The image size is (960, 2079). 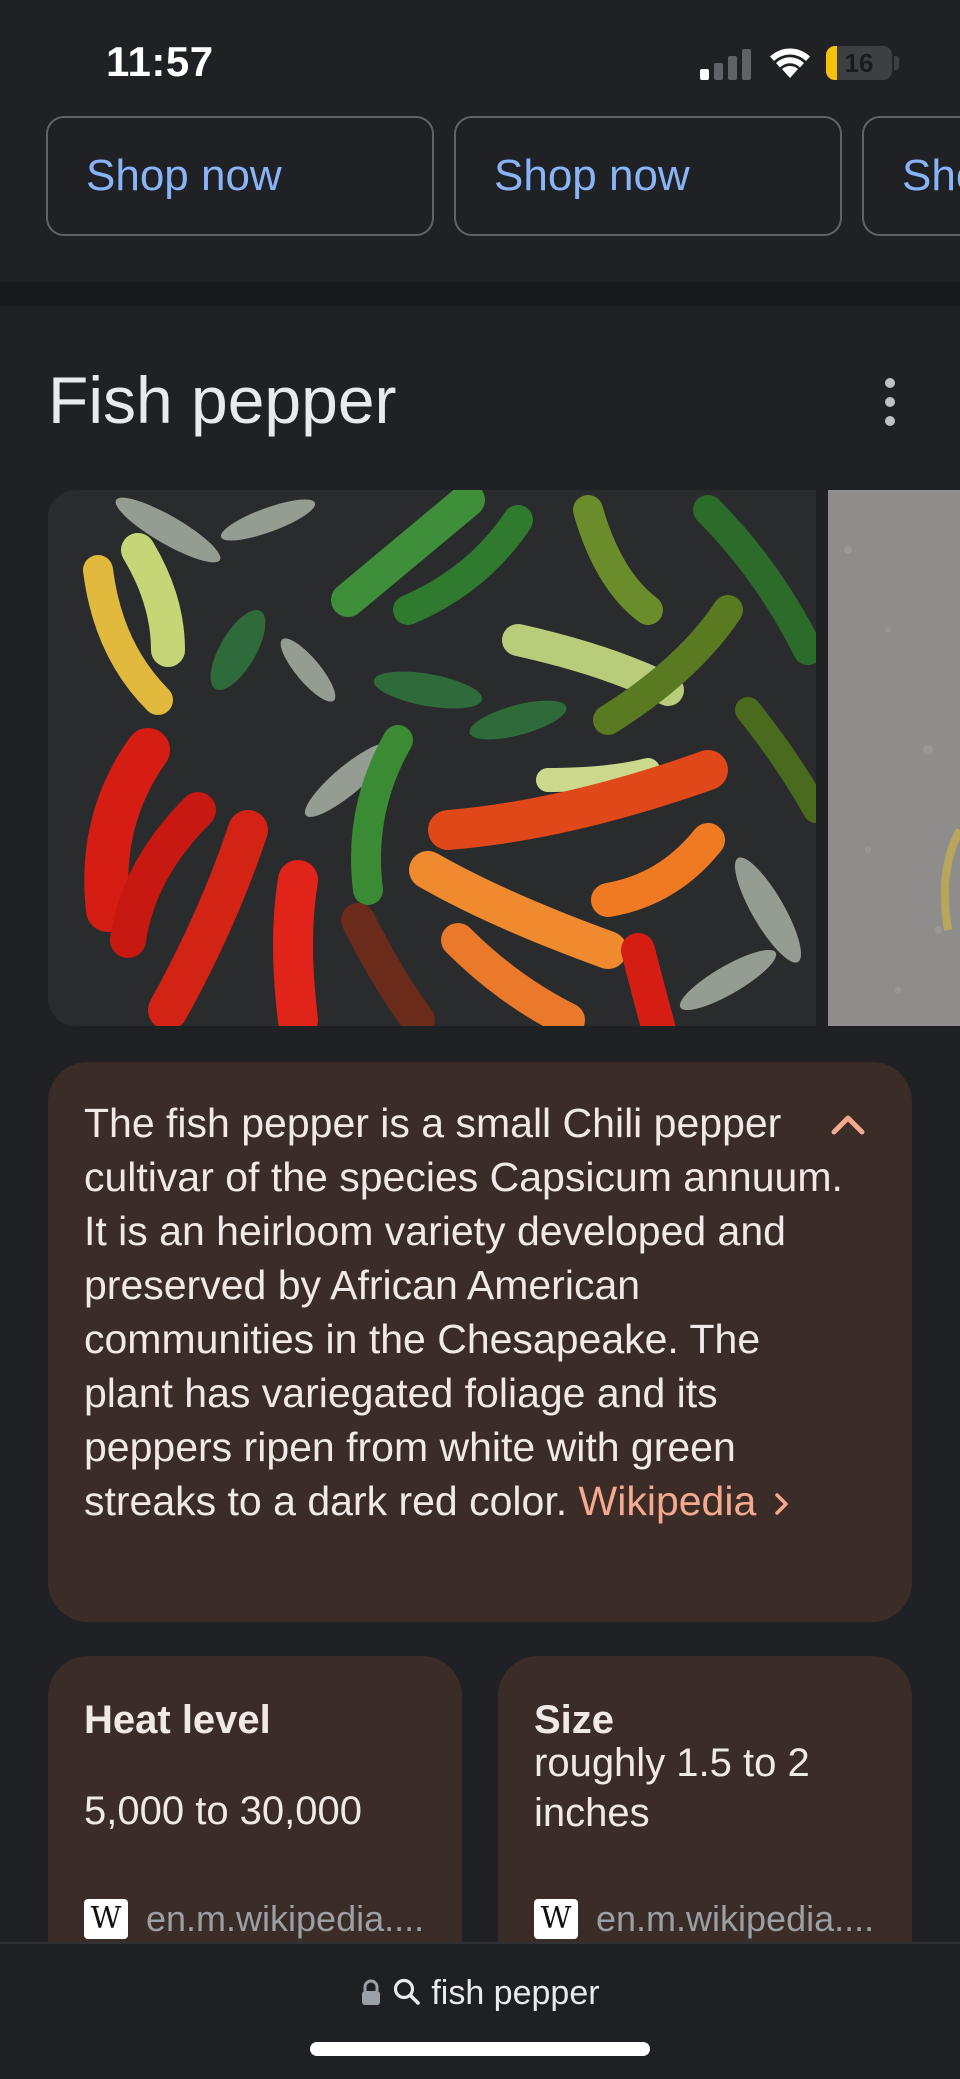 What do you see at coordinates (223, 1811) in the screenshot?
I see `fact-value: 5,000 to 30,000` at bounding box center [223, 1811].